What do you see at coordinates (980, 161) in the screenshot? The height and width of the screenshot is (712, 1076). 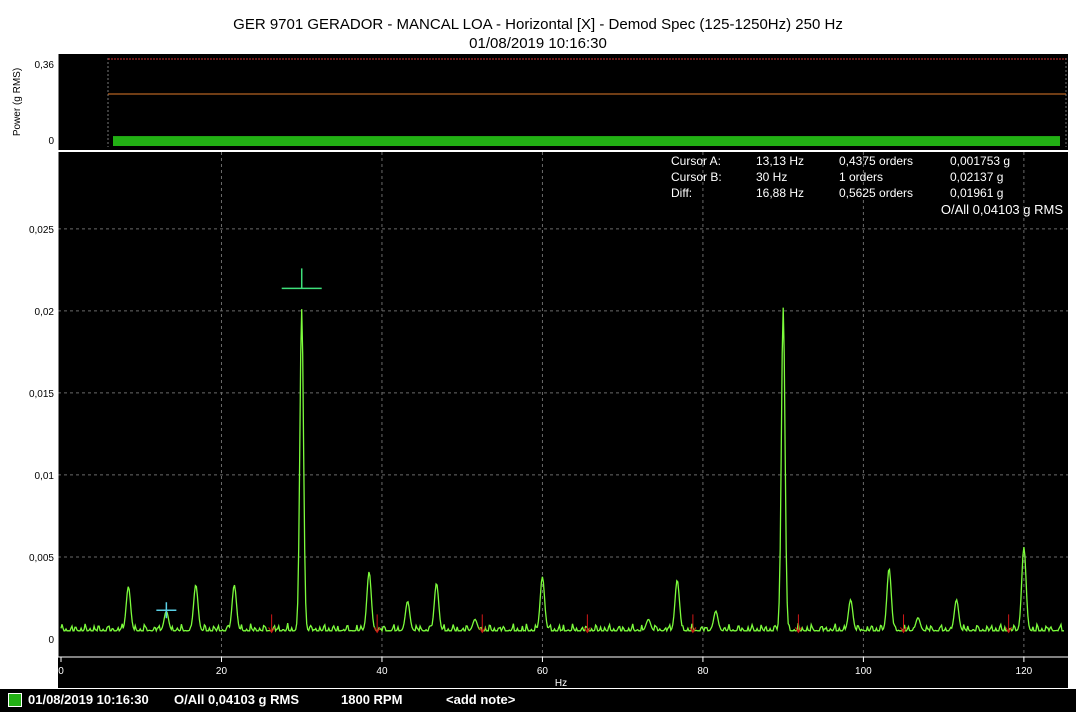 I see `cursor-a-amp: 0,001753 g` at bounding box center [980, 161].